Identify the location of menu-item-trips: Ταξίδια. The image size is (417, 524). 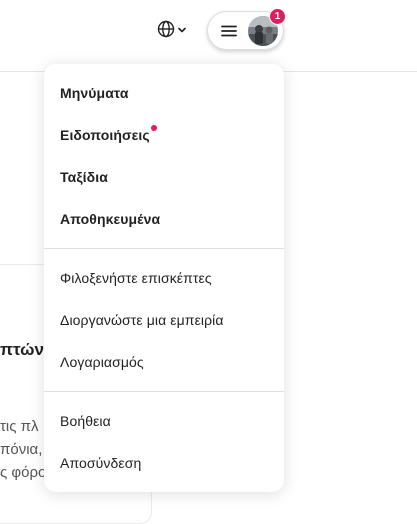
(164, 177).